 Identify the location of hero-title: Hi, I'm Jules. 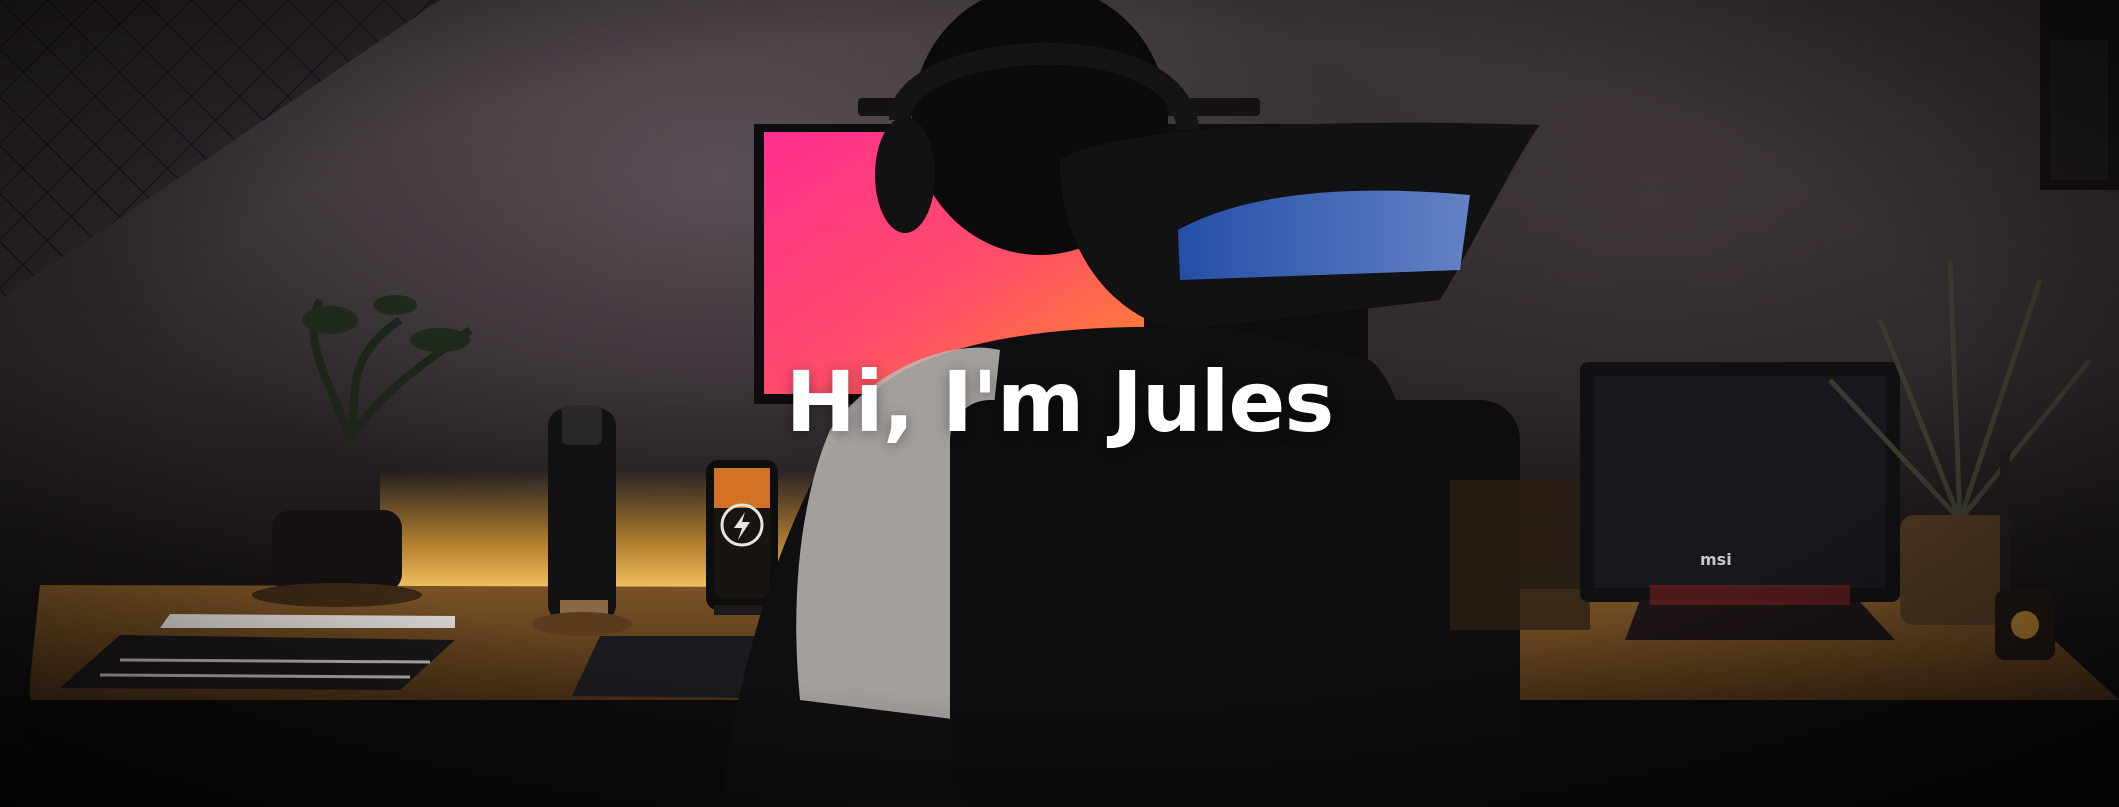
(1060, 402).